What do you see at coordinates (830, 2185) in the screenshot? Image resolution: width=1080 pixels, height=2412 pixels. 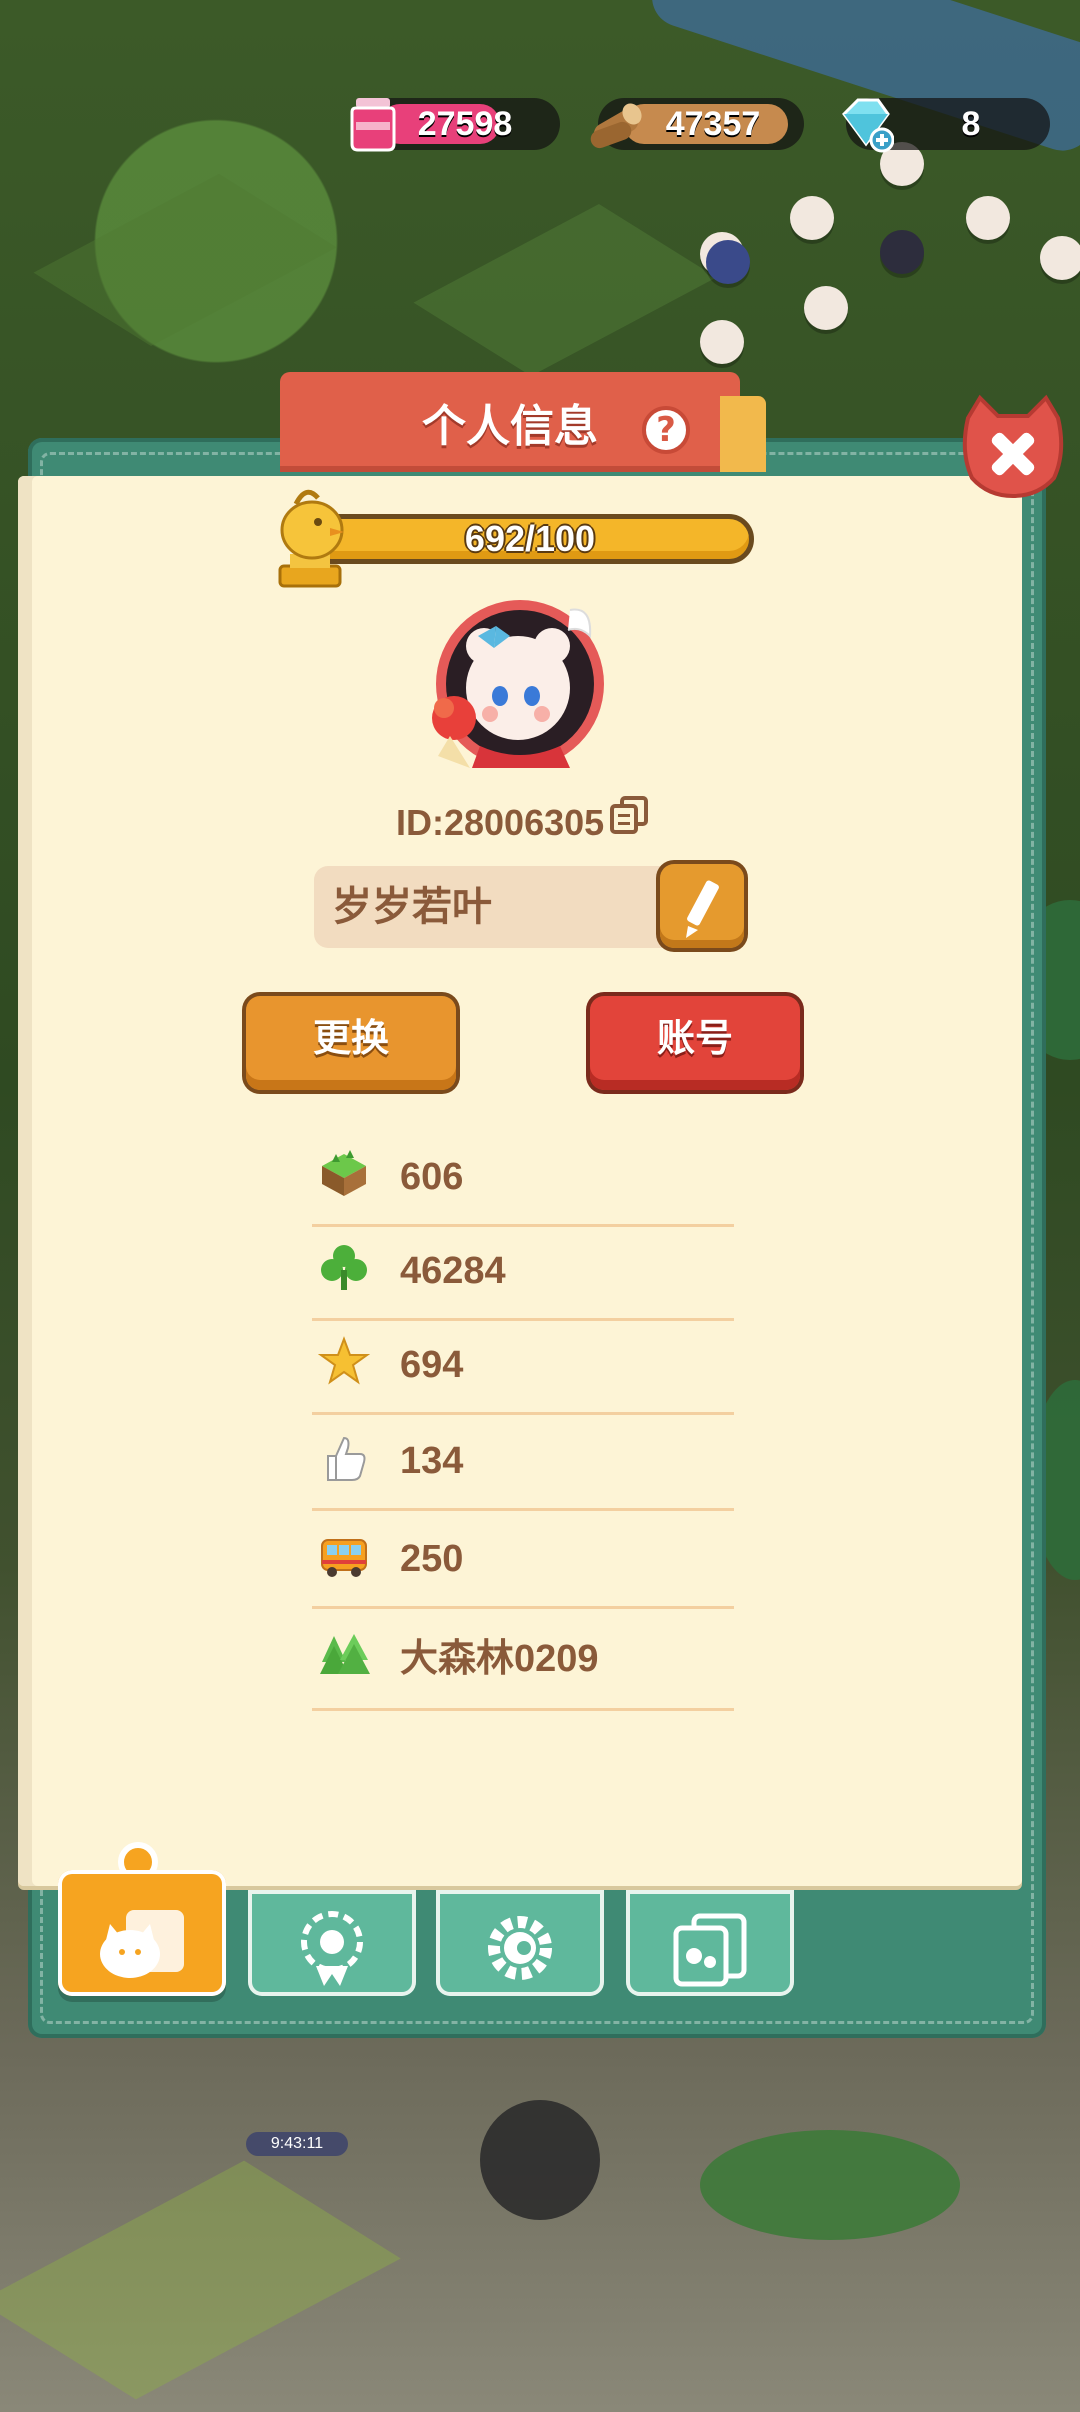 I see `flower-bed` at bounding box center [830, 2185].